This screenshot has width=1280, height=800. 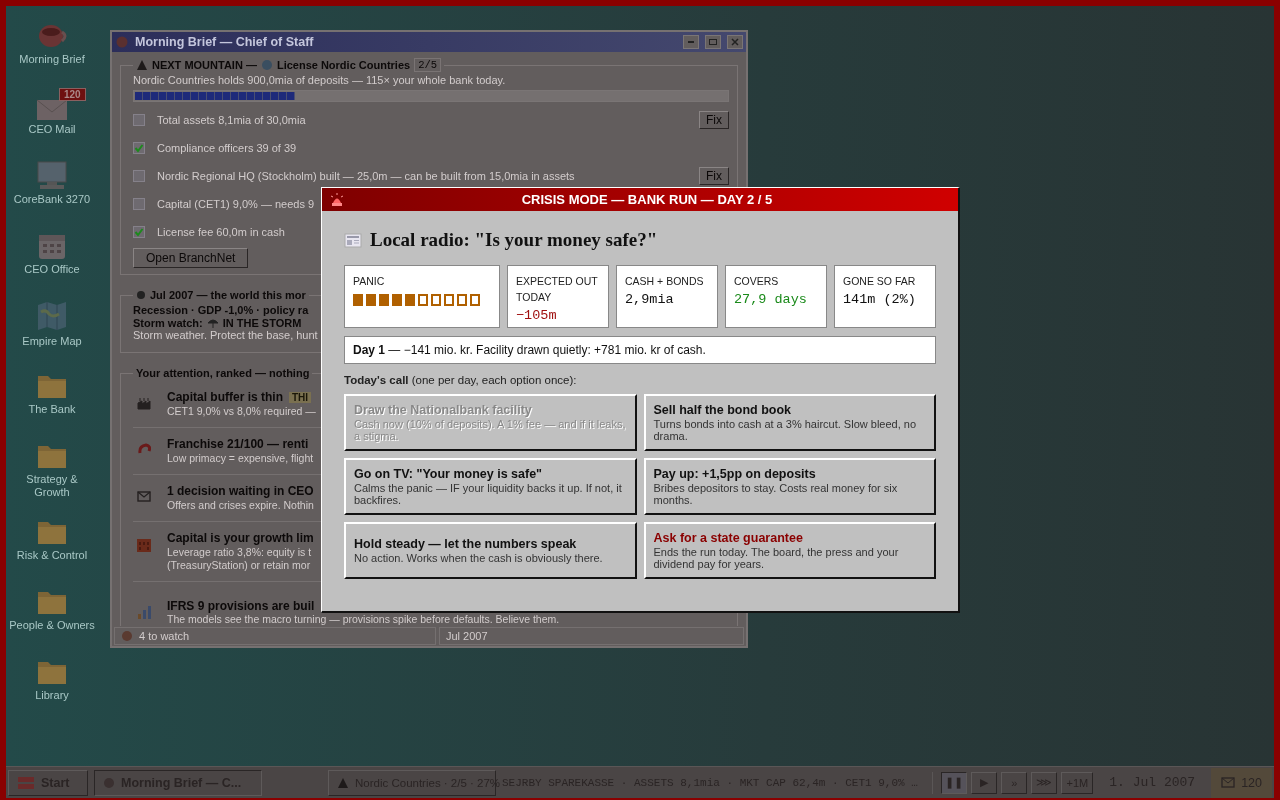 What do you see at coordinates (239, 552) in the screenshot?
I see `alert-detail: Leverage ratio 3,8%: equity is t` at bounding box center [239, 552].